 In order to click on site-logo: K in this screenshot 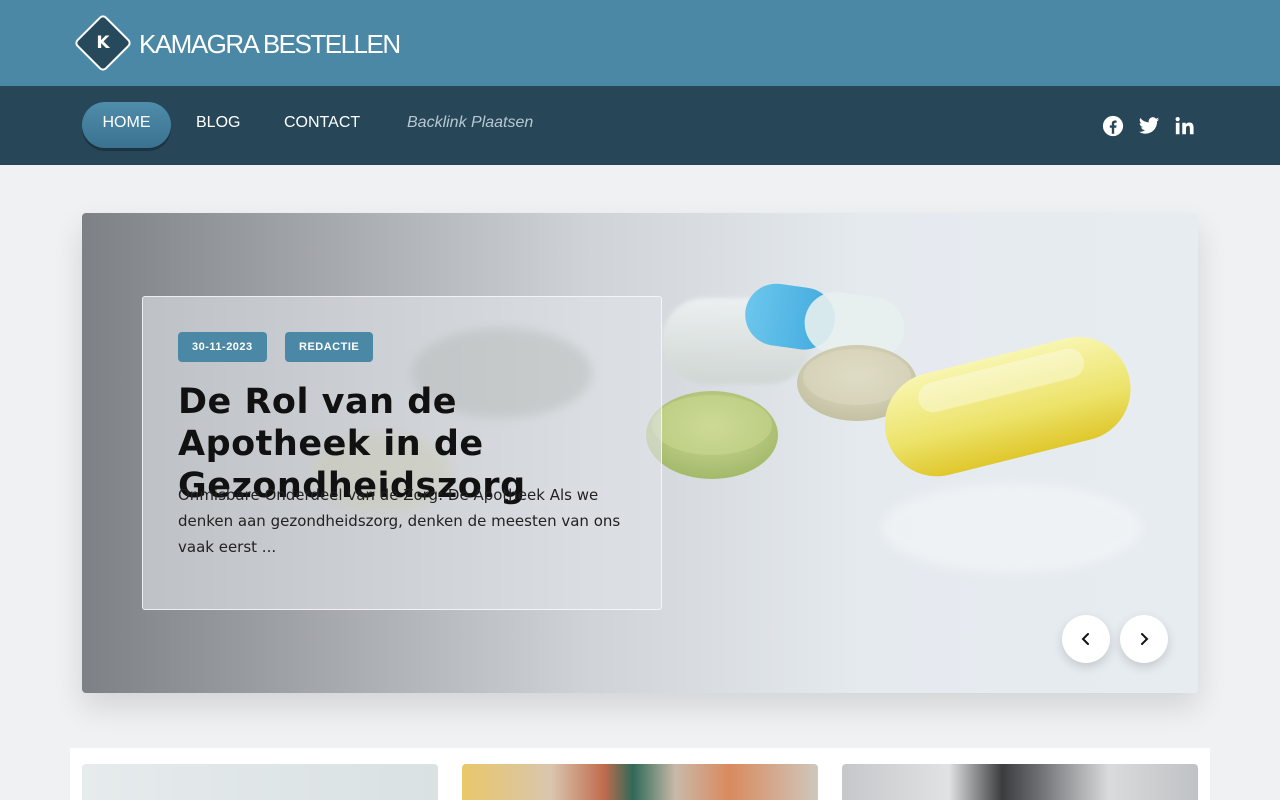, I will do `click(103, 43)`.